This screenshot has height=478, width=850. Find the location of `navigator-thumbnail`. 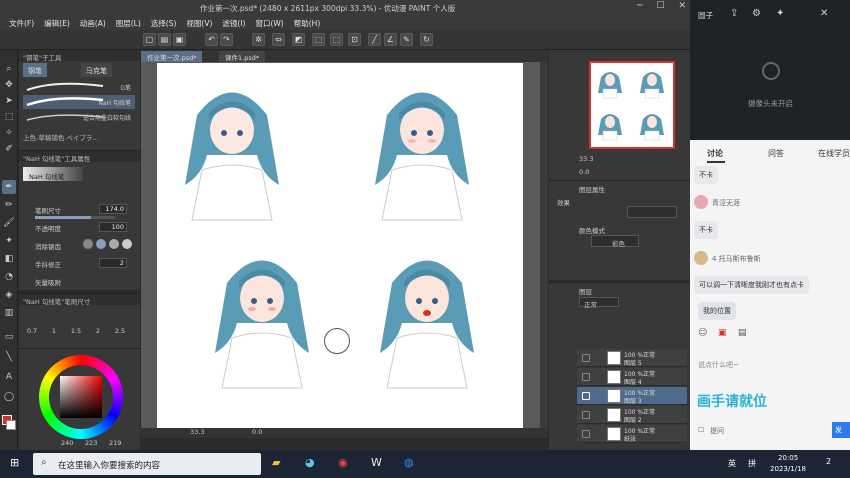

navigator-thumbnail is located at coordinates (632, 105).